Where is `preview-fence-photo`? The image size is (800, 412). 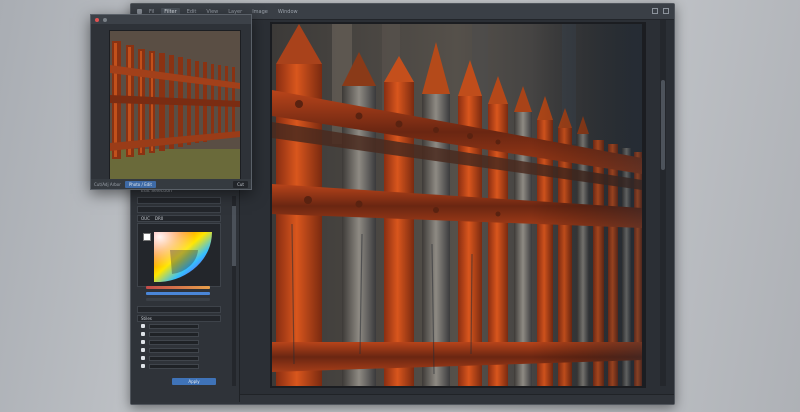 preview-fence-photo is located at coordinates (175, 105).